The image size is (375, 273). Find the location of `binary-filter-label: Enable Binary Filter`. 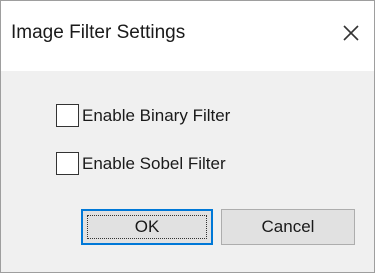

binary-filter-label: Enable Binary Filter is located at coordinates (156, 116).